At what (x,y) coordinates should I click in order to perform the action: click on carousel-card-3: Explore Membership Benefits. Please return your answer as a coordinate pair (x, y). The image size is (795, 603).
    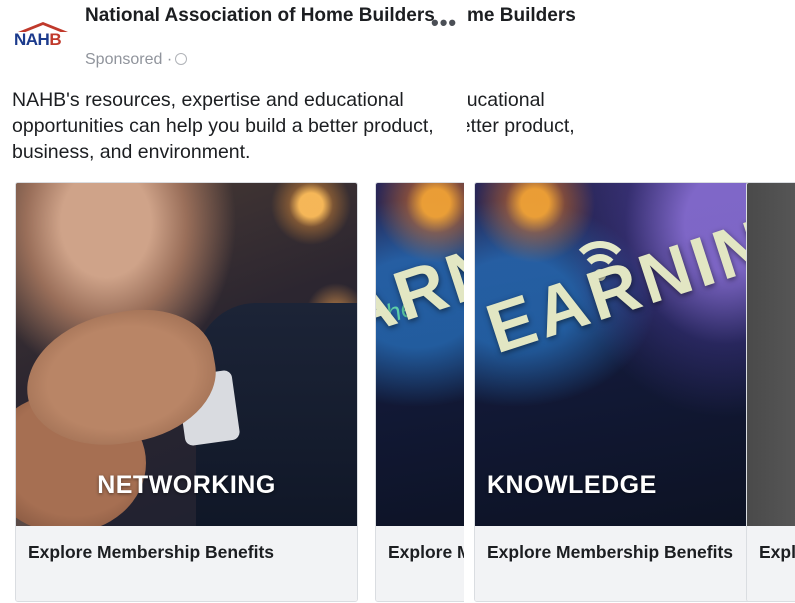
    Looking at the image, I should click on (770, 392).